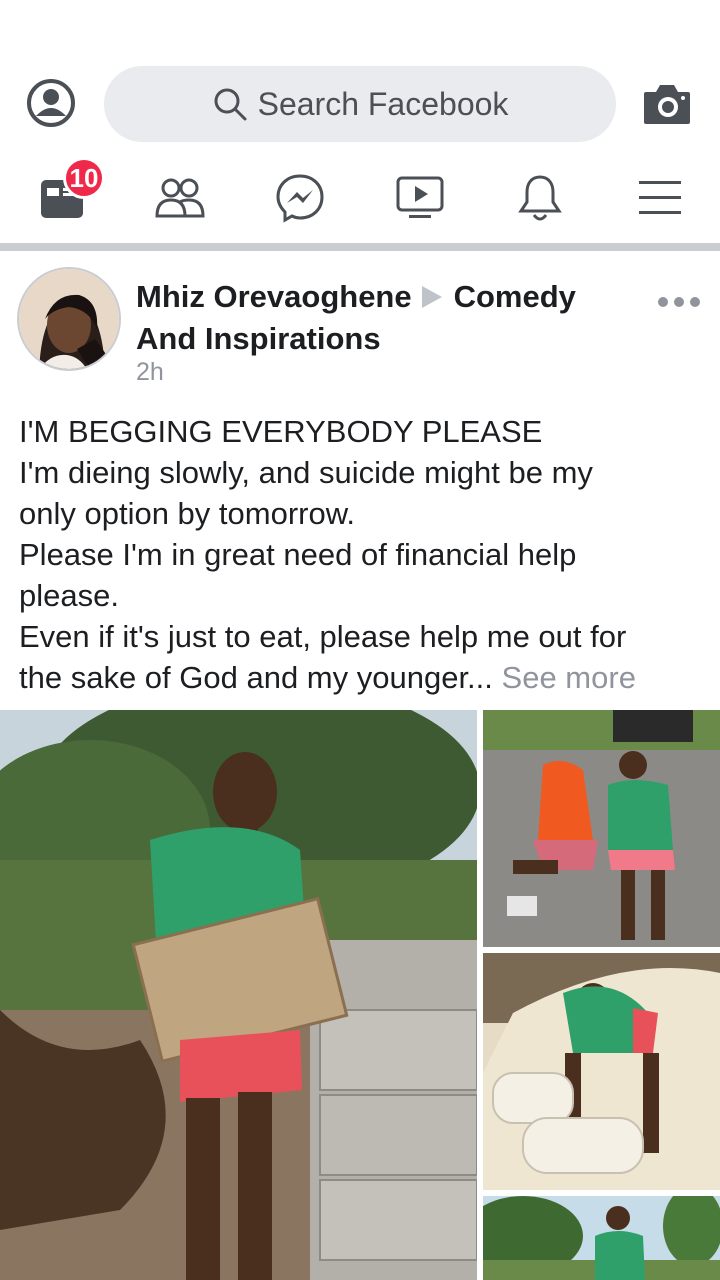 The width and height of the screenshot is (720, 1280). What do you see at coordinates (69, 319) in the screenshot?
I see `avatar` at bounding box center [69, 319].